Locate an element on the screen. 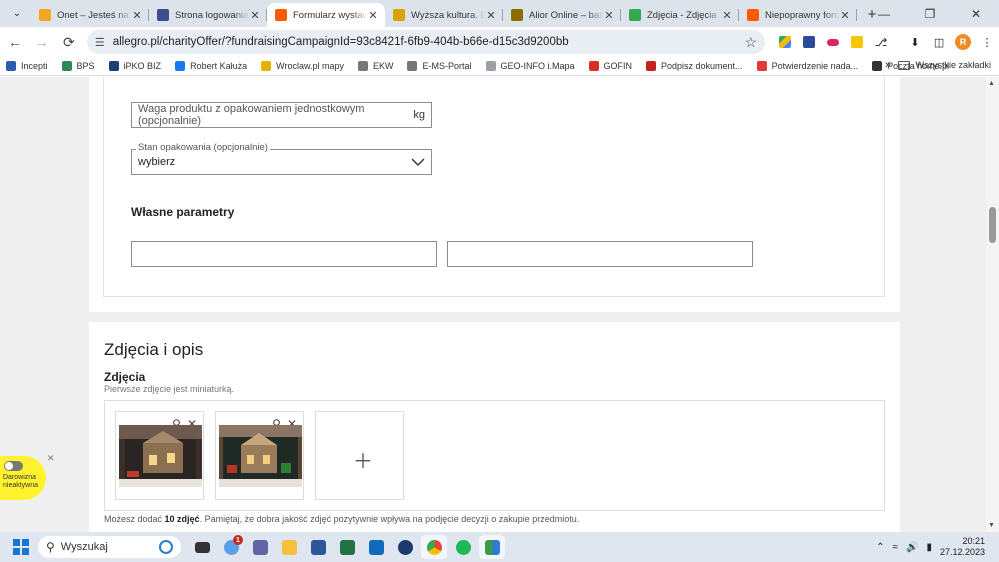  own-parameter-name-input is located at coordinates (284, 254).